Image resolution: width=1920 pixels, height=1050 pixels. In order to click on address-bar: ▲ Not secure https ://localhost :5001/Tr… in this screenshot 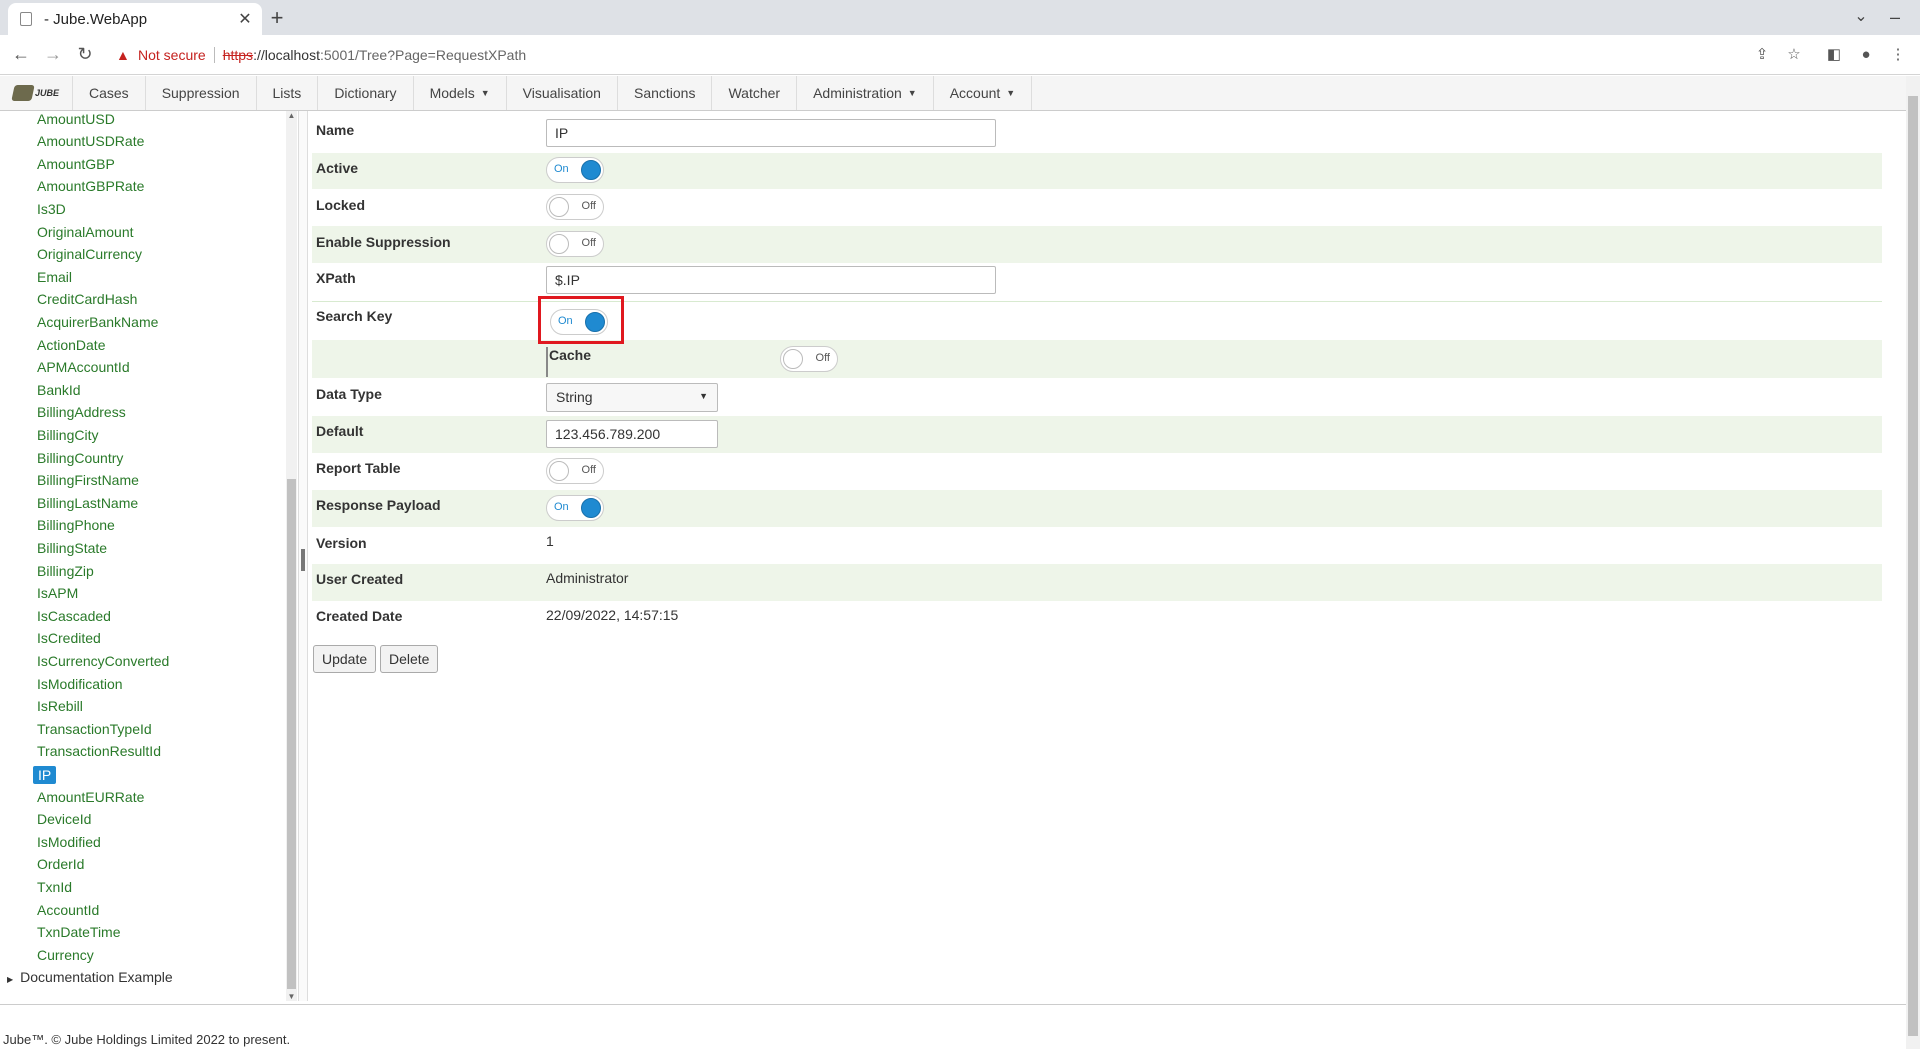, I will do `click(950, 54)`.